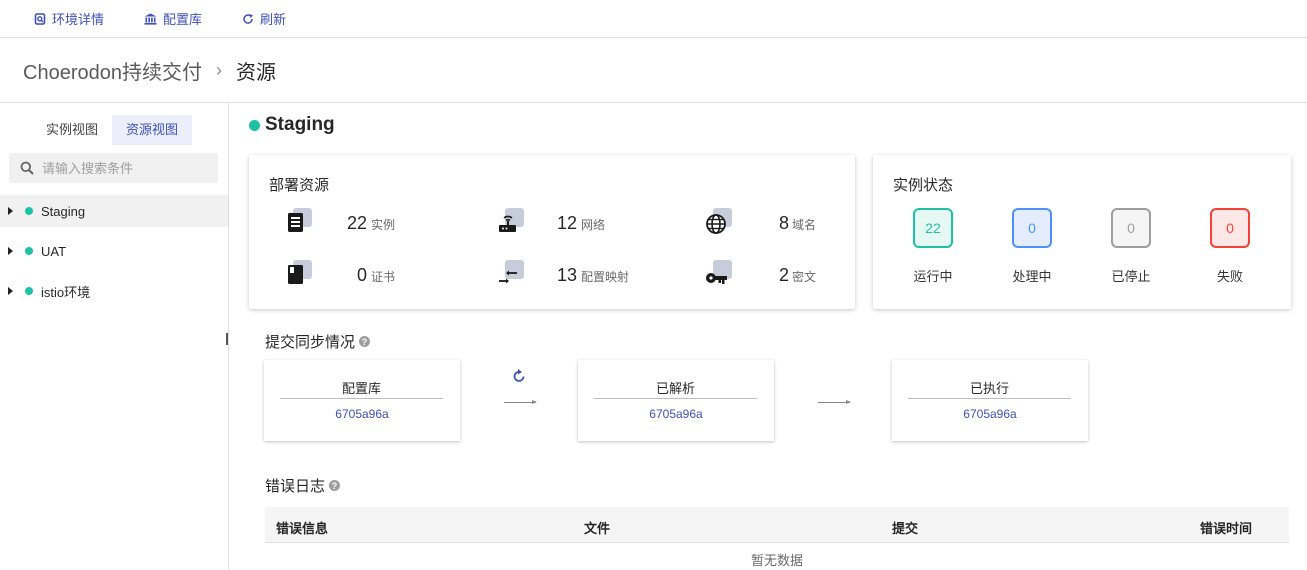 The width and height of the screenshot is (1307, 570). Describe the element at coordinates (183, 19) in the screenshot. I see `config-repo-label: 配置库` at that location.